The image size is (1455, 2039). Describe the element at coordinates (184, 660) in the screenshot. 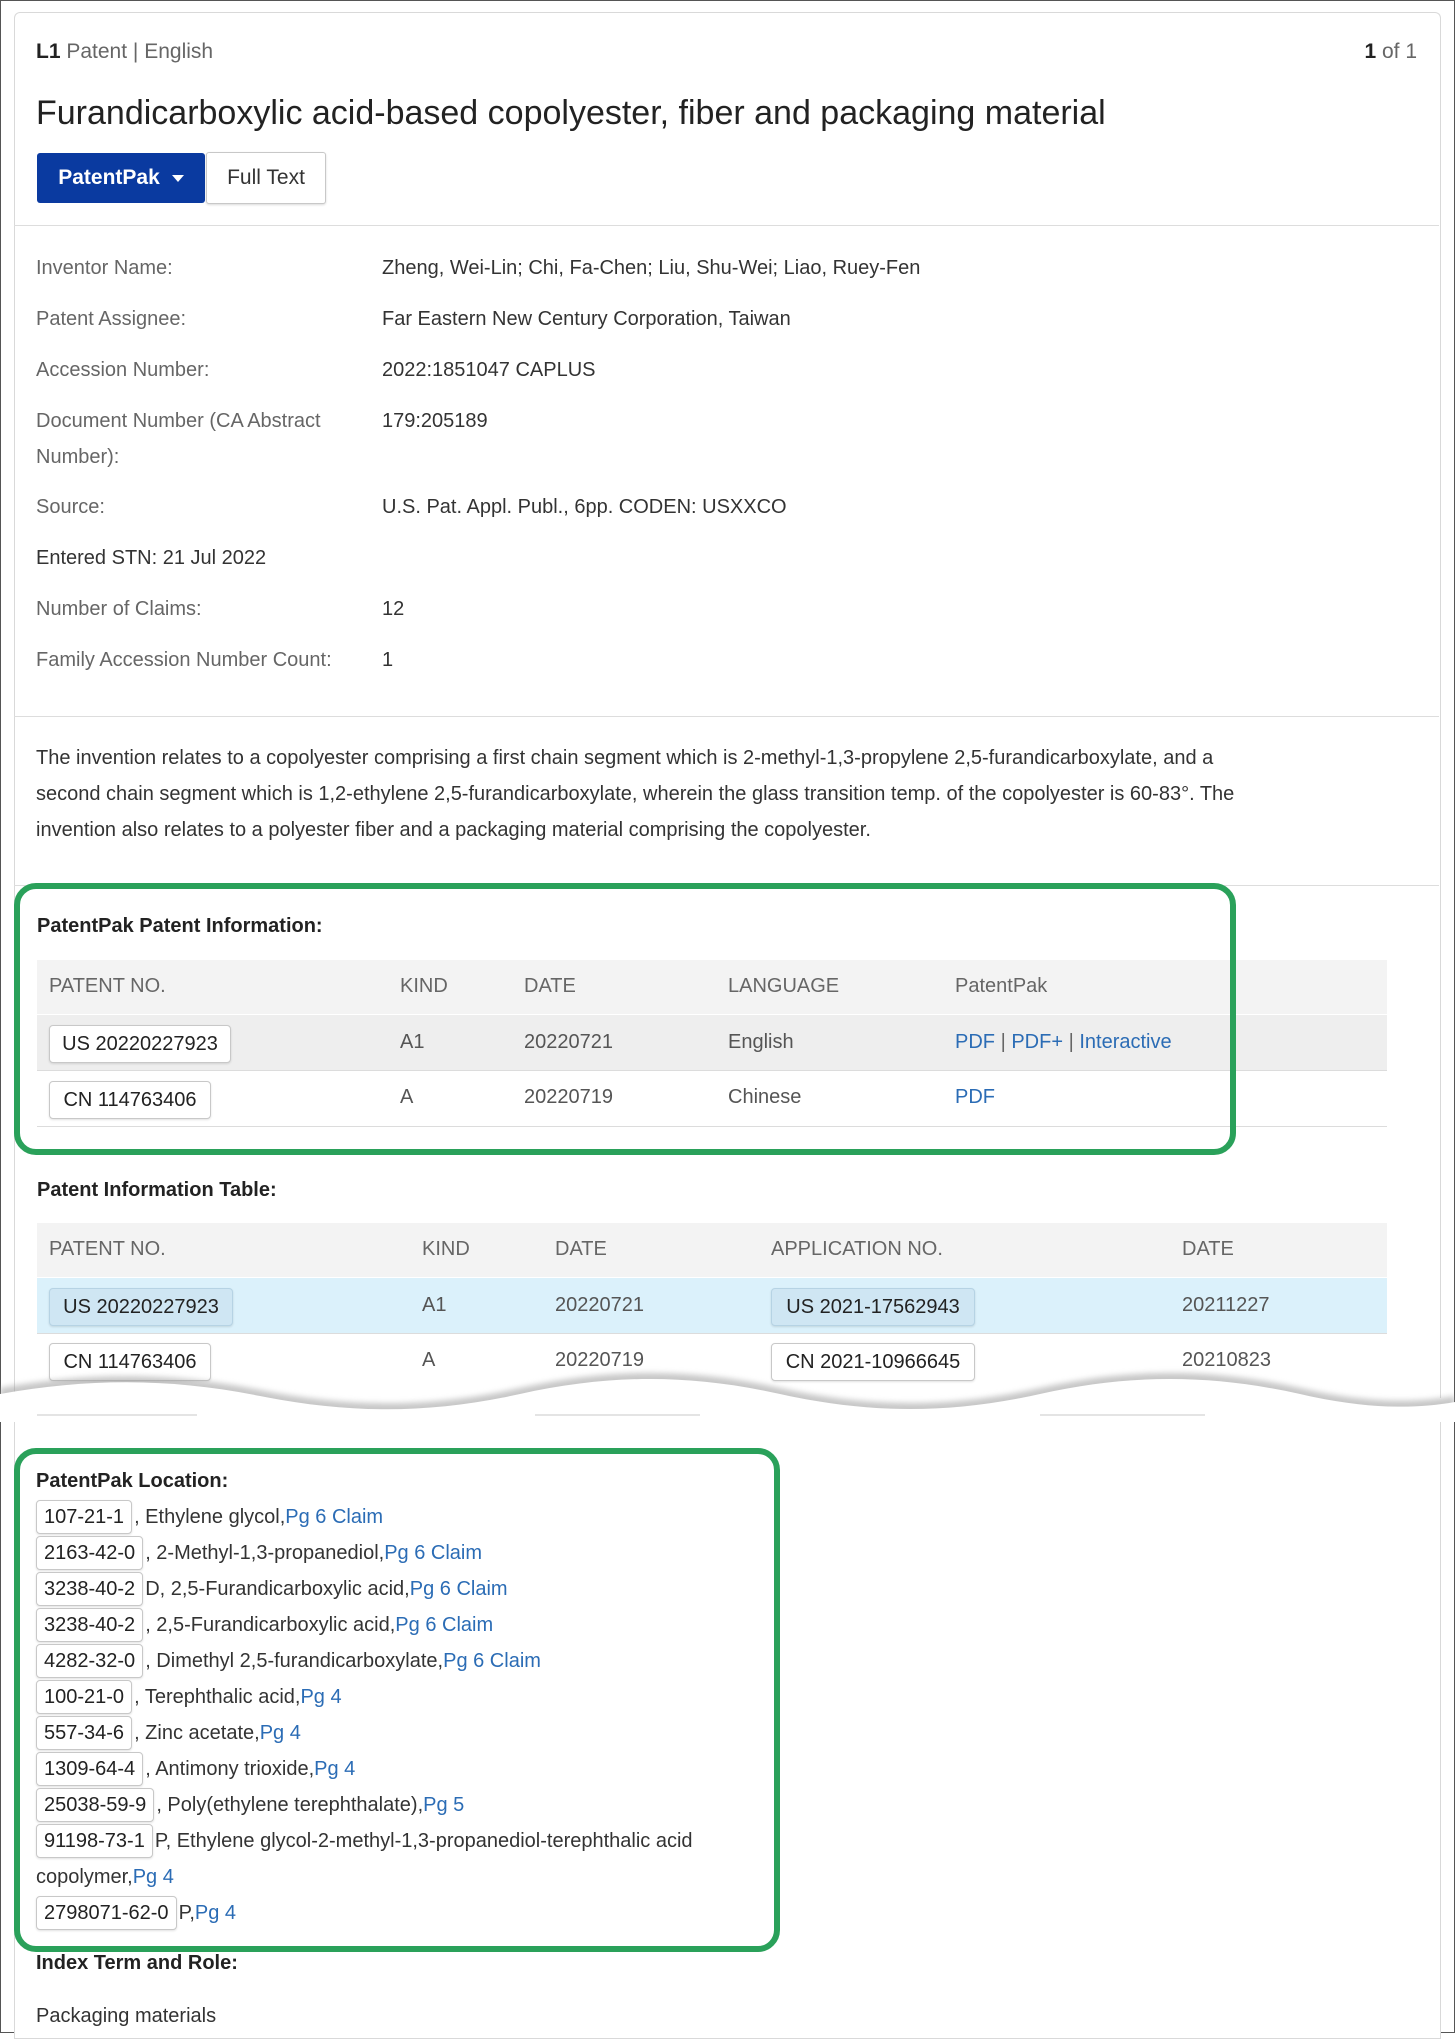

I see `family-count-label: Family Accession Number Count:` at that location.